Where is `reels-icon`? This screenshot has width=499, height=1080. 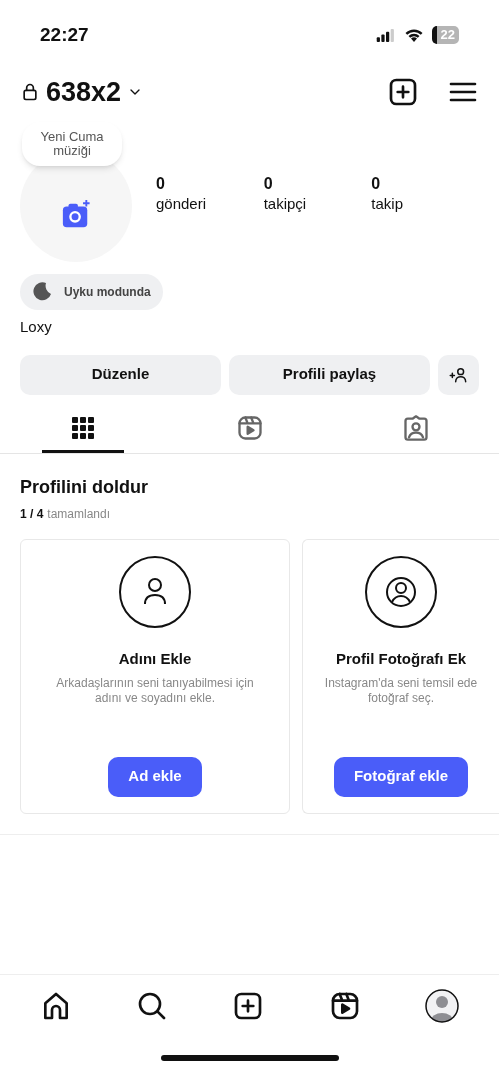 reels-icon is located at coordinates (249, 428).